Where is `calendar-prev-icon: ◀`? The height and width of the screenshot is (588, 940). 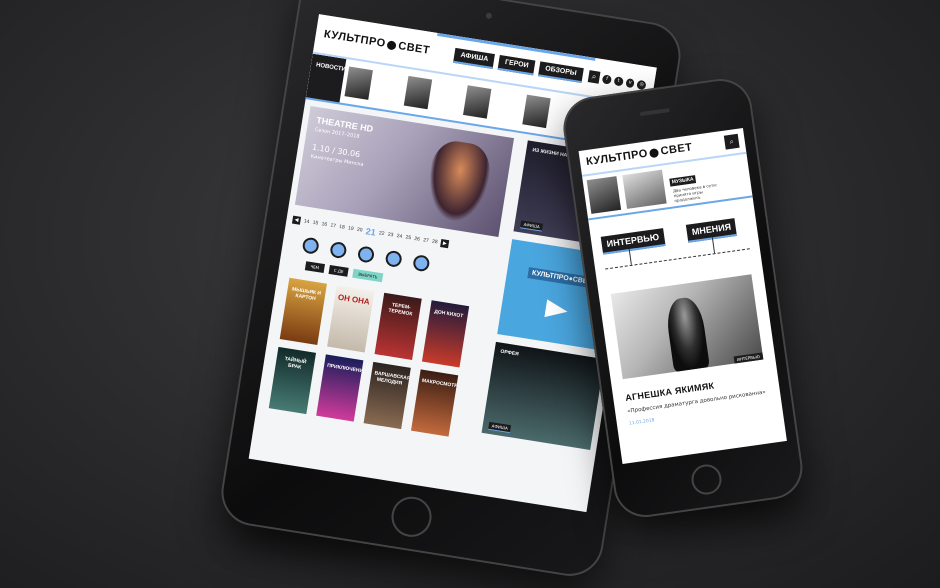
calendar-prev-icon: ◀ is located at coordinates (296, 220).